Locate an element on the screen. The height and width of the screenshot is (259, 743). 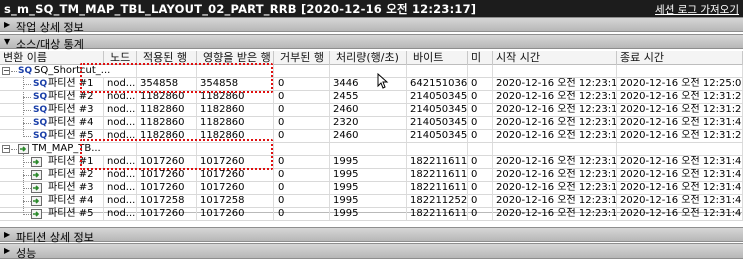
partition-name: 파티션 #4 is located at coordinates (71, 122).